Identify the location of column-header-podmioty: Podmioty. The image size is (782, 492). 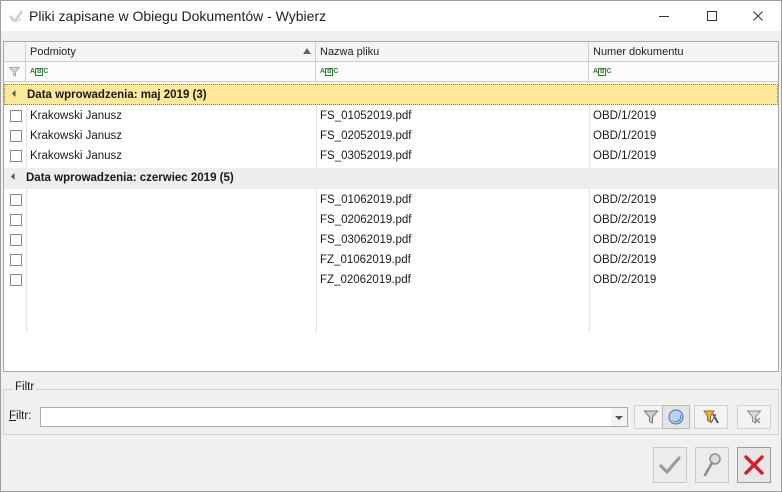
(171, 52).